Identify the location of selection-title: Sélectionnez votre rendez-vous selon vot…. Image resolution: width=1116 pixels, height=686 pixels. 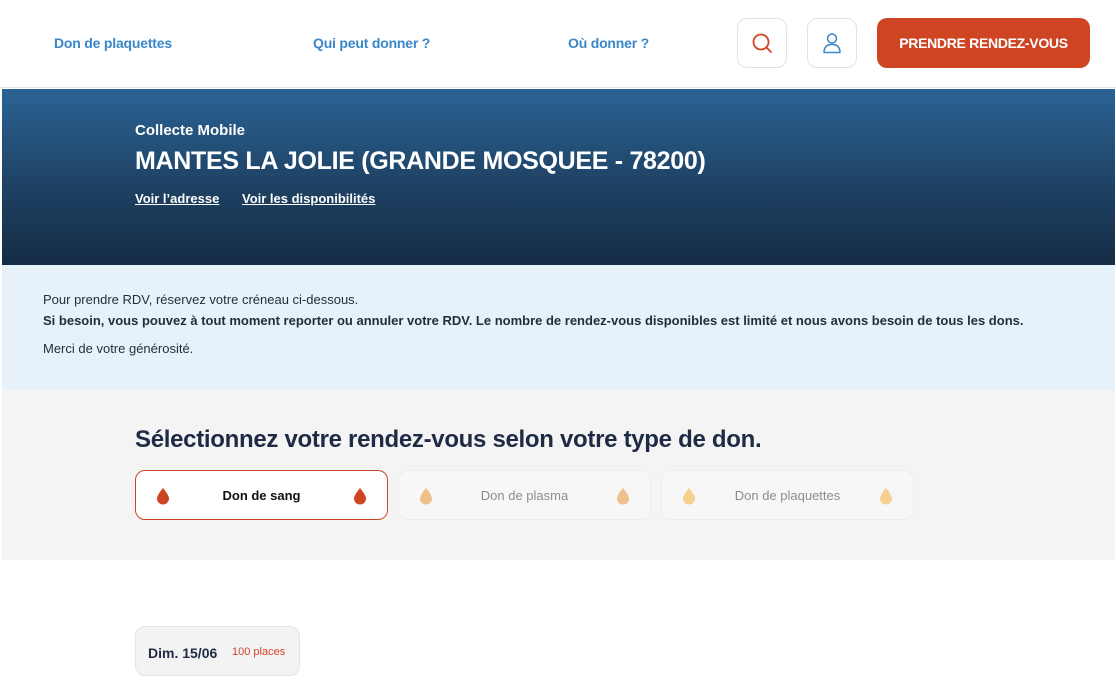
(448, 439).